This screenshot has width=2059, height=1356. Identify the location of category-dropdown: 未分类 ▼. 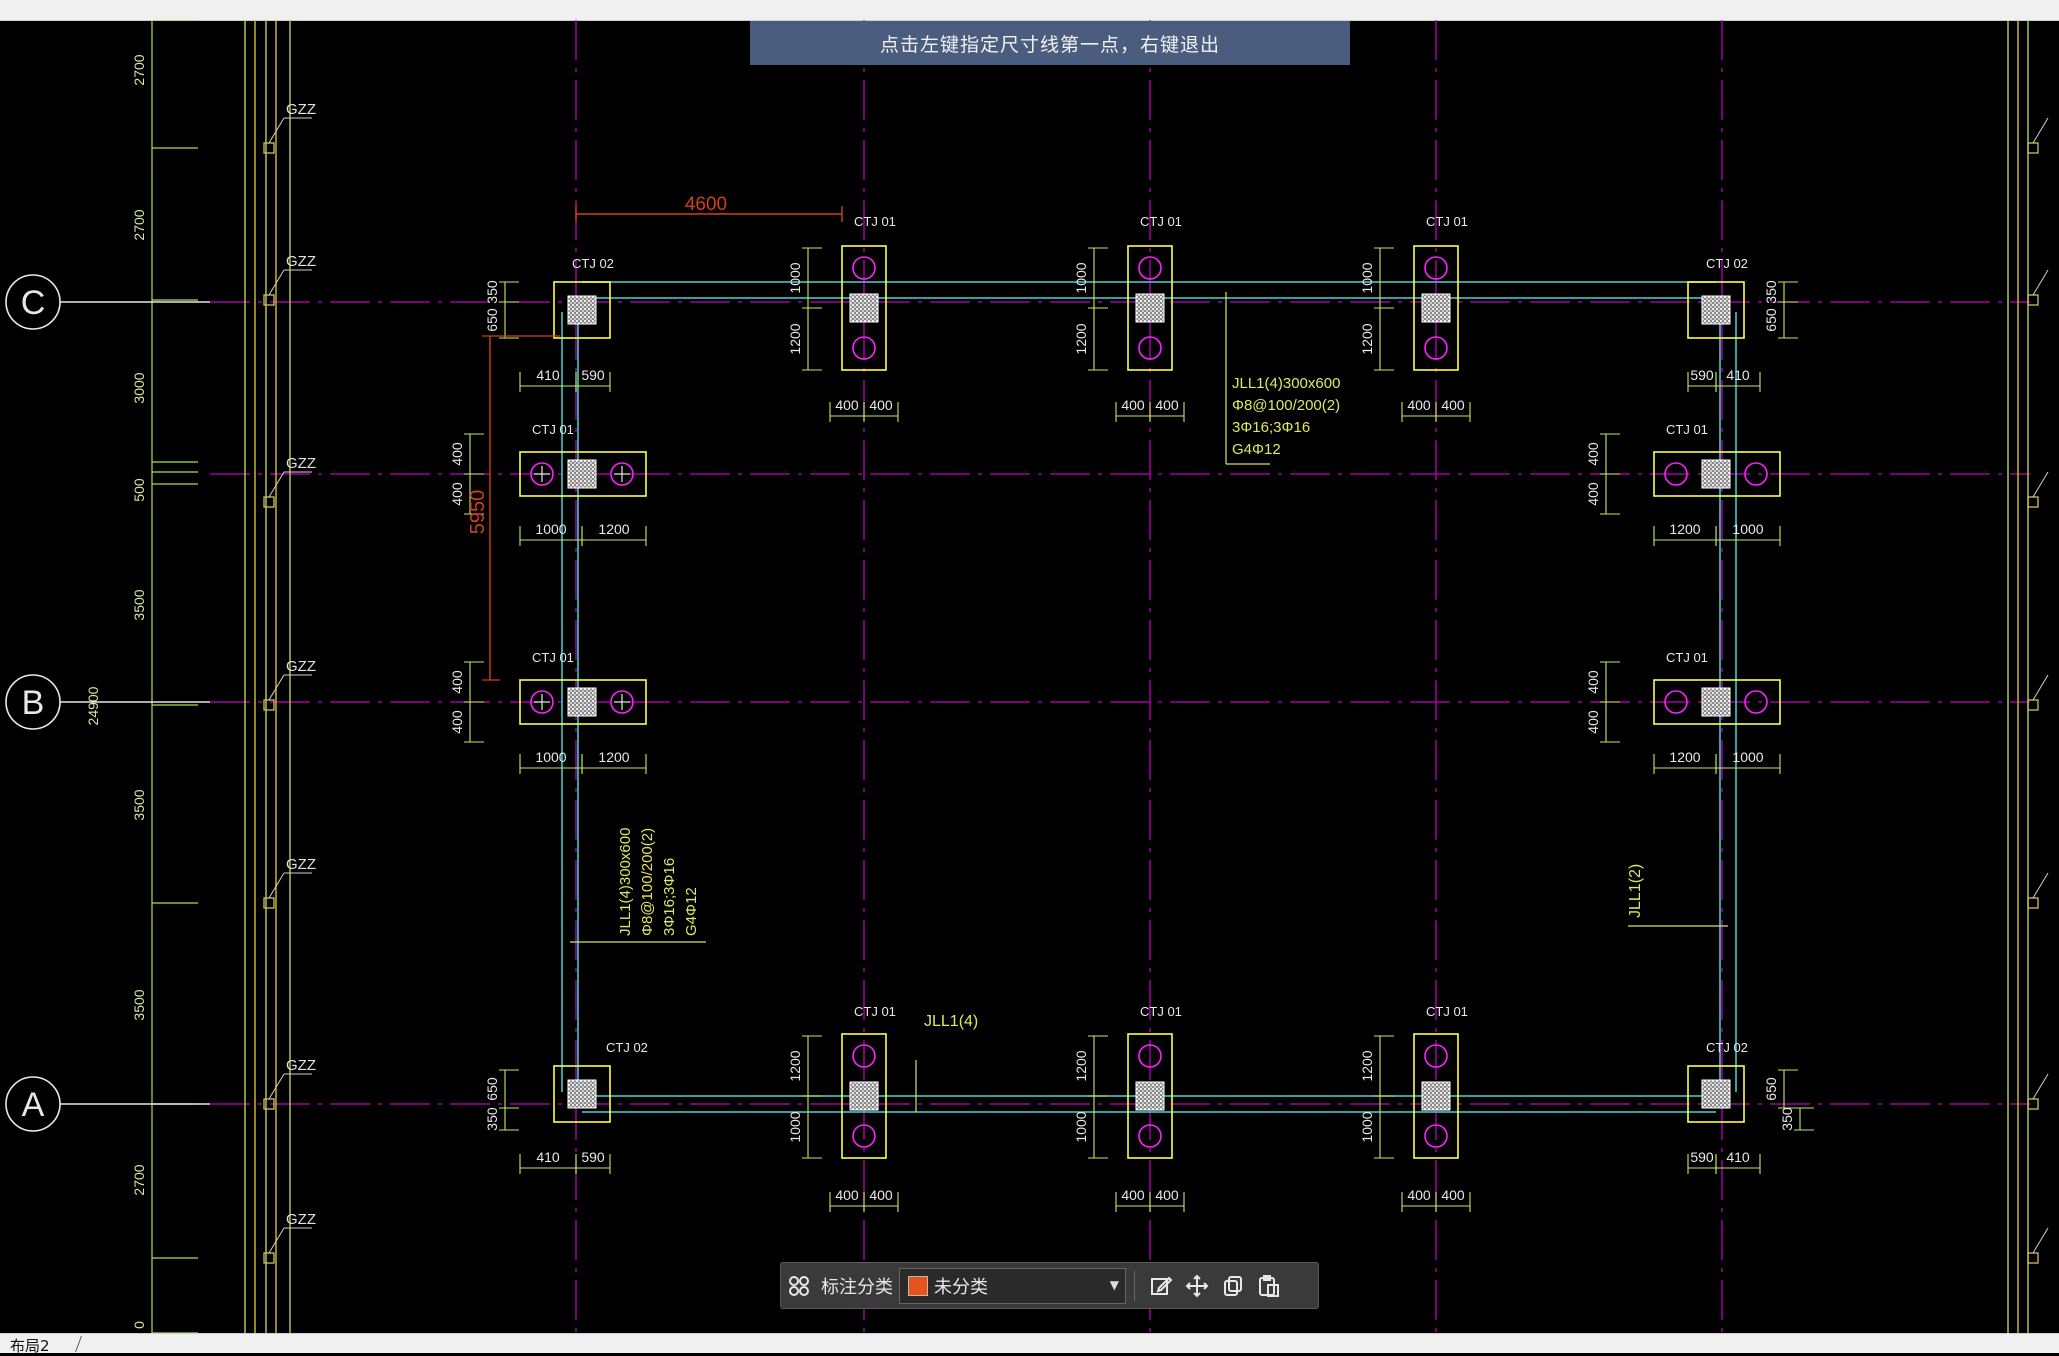
(1012, 1285).